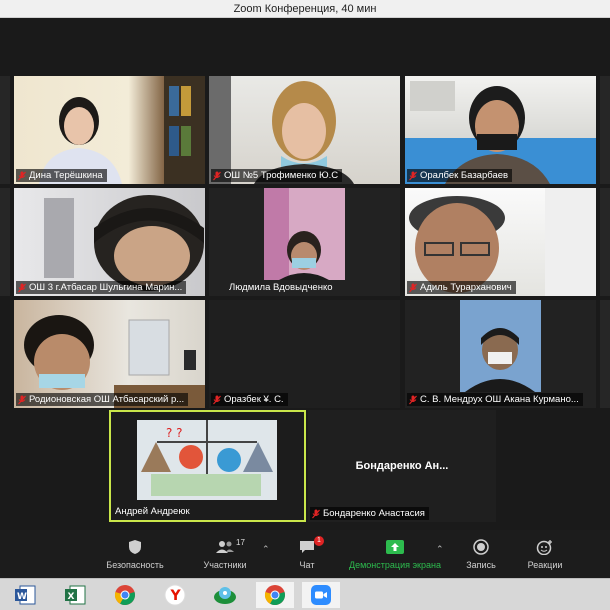 This screenshot has height=610, width=610. I want to click on video-tile-active-speaker: ? ? Андрей Андреюк, so click(207, 466).